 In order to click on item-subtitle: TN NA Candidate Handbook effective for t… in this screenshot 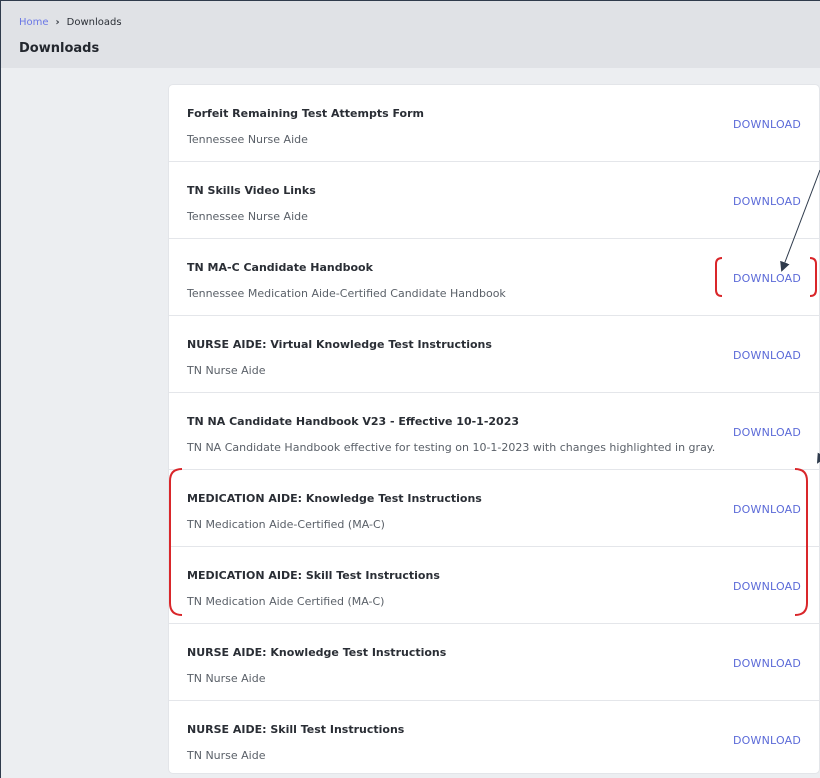, I will do `click(451, 447)`.